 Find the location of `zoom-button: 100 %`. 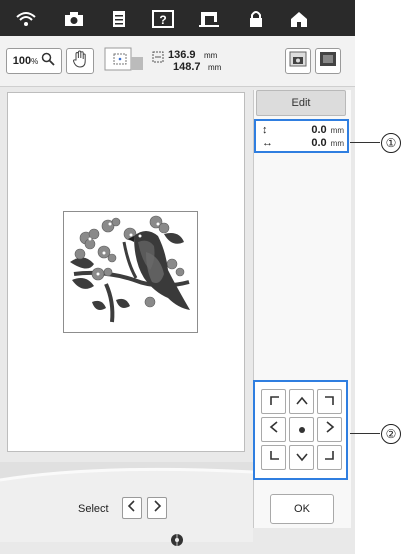

zoom-button: 100 % is located at coordinates (34, 61).